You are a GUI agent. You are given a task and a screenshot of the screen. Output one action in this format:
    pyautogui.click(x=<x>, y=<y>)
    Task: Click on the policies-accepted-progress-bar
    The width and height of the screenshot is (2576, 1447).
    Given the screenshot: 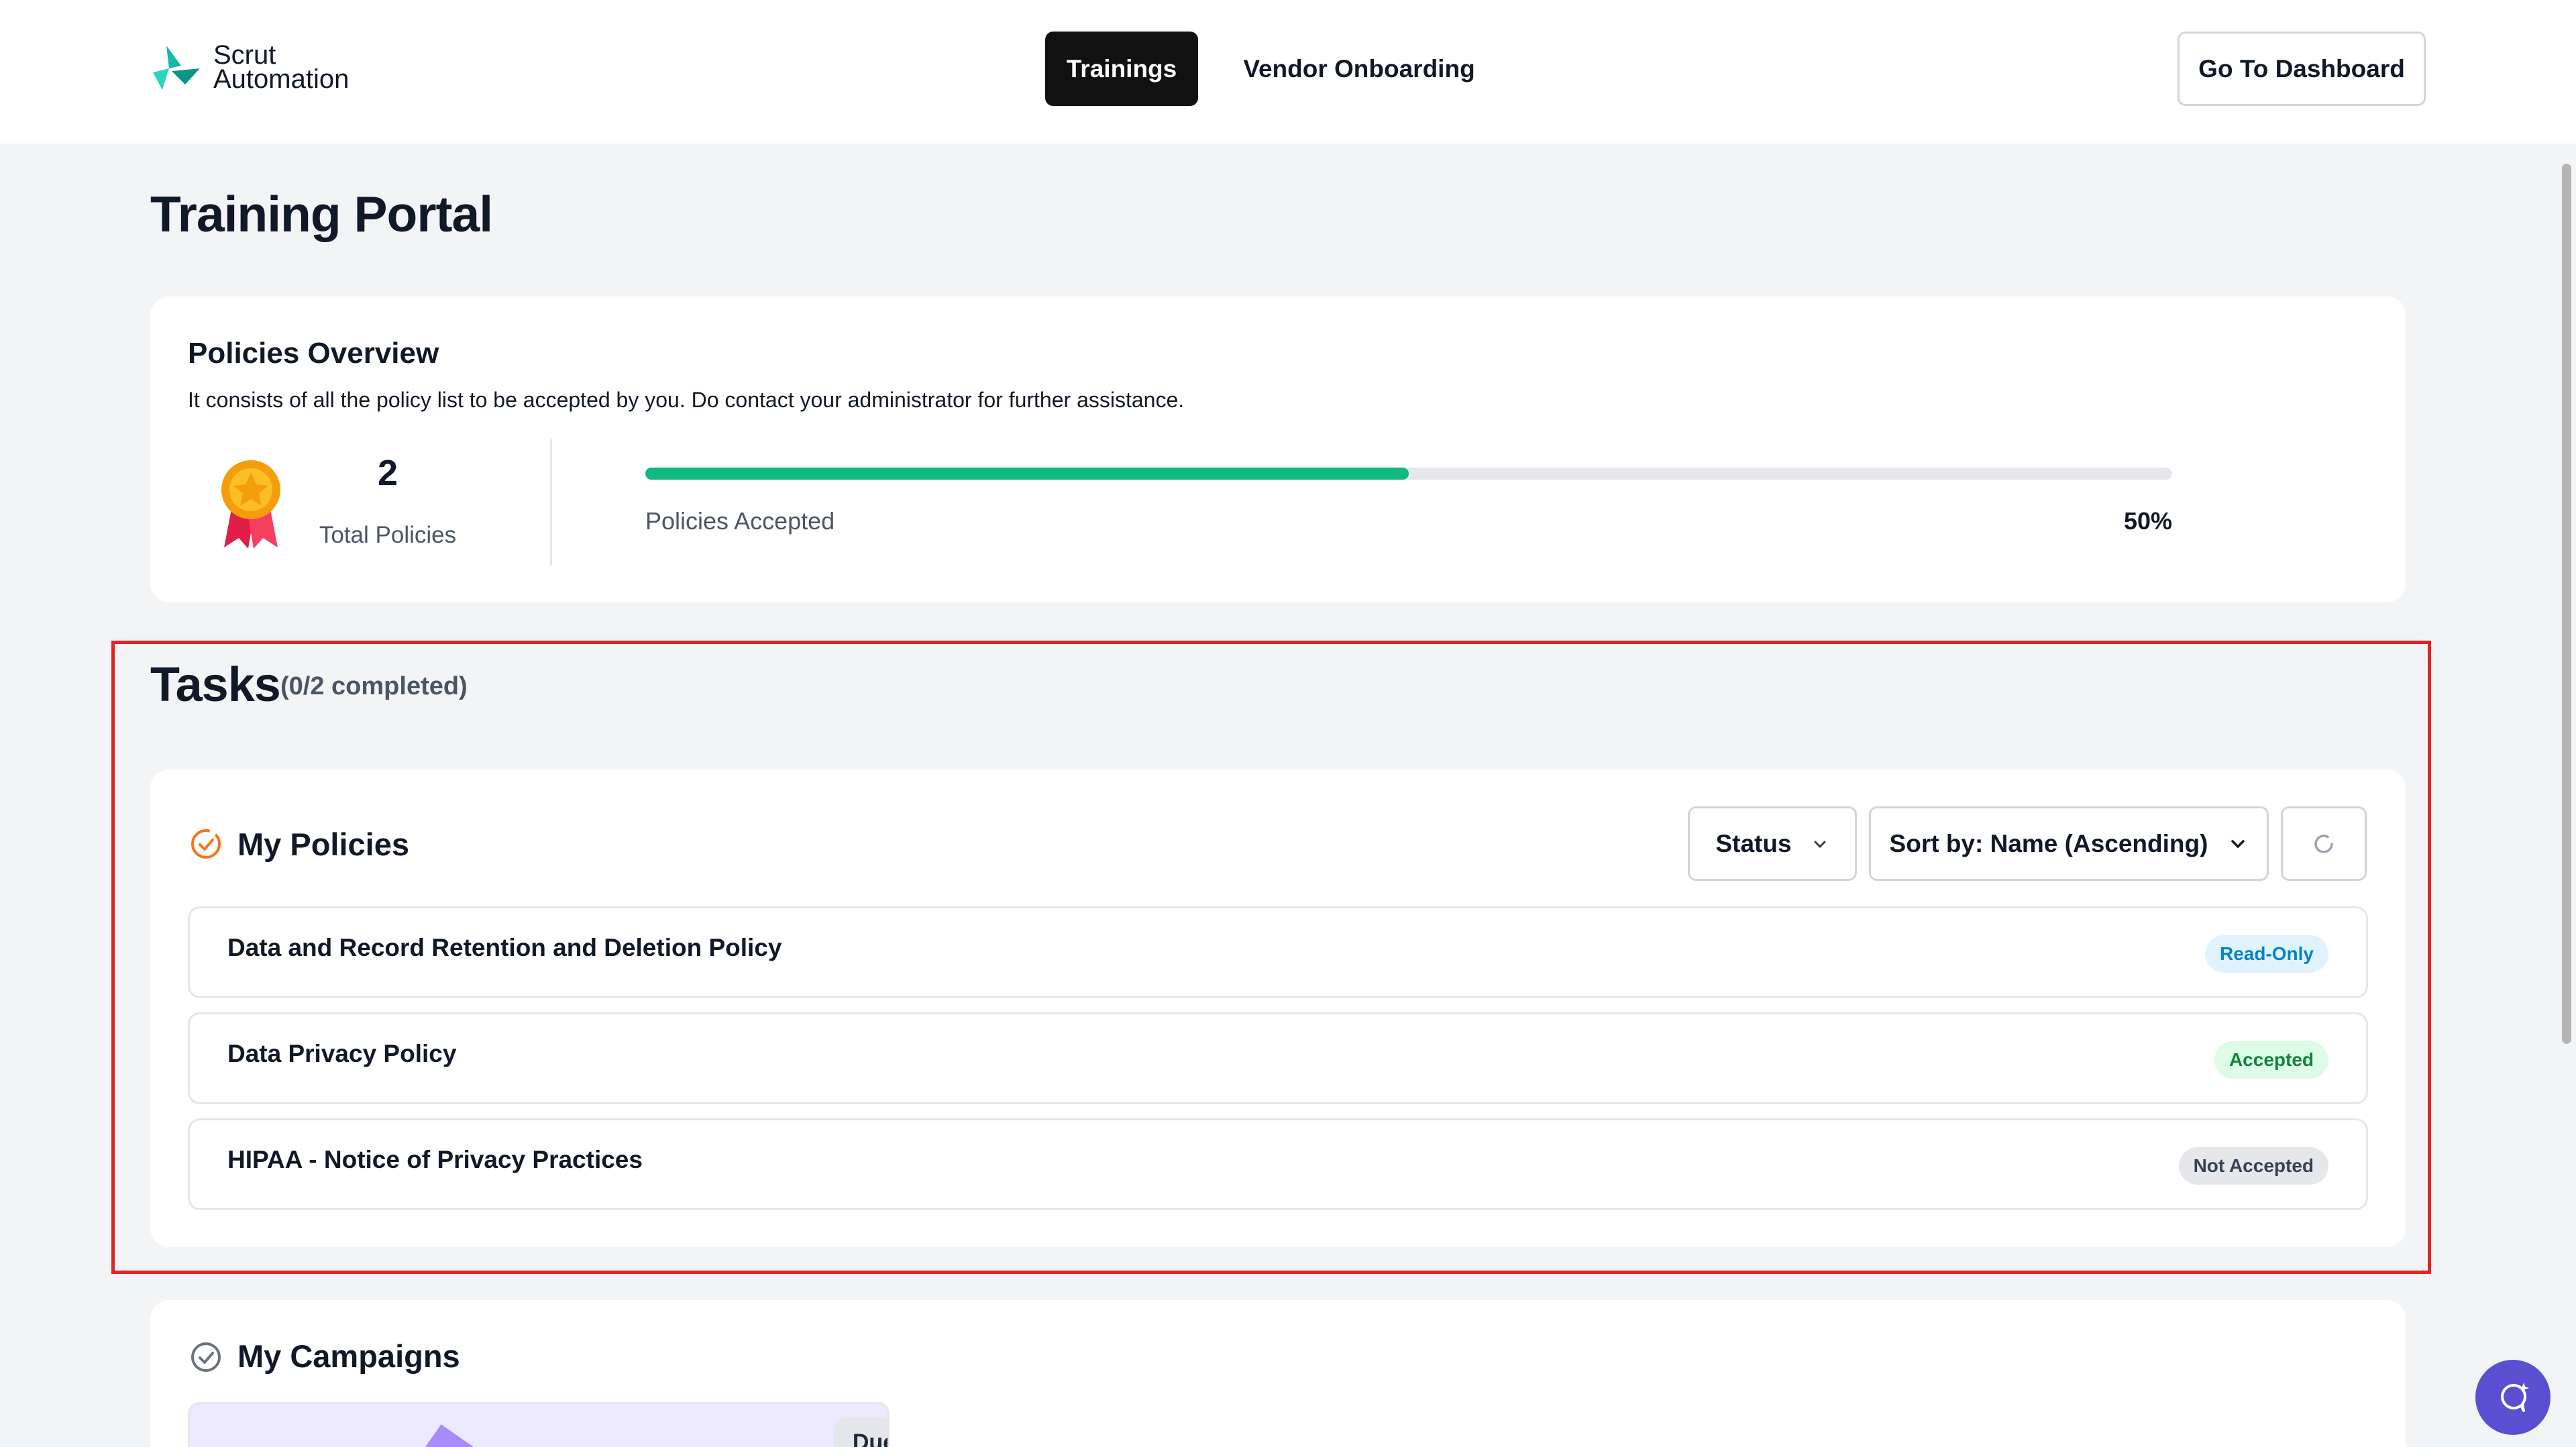 What is the action you would take?
    pyautogui.click(x=1408, y=474)
    